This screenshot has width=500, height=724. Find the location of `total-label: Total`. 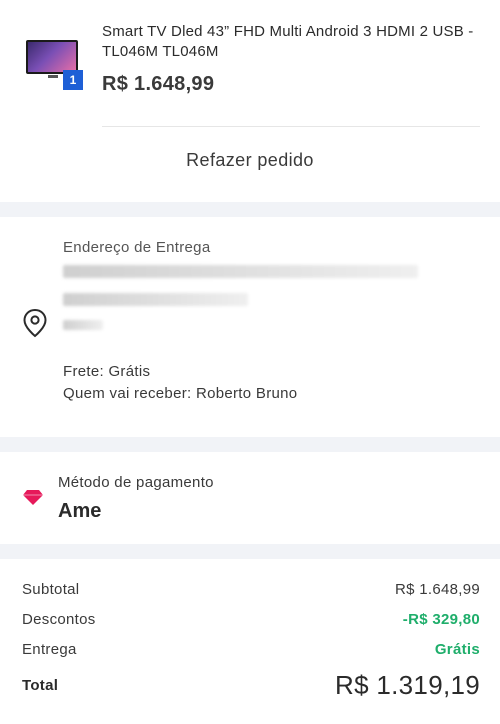

total-label: Total is located at coordinates (40, 685).